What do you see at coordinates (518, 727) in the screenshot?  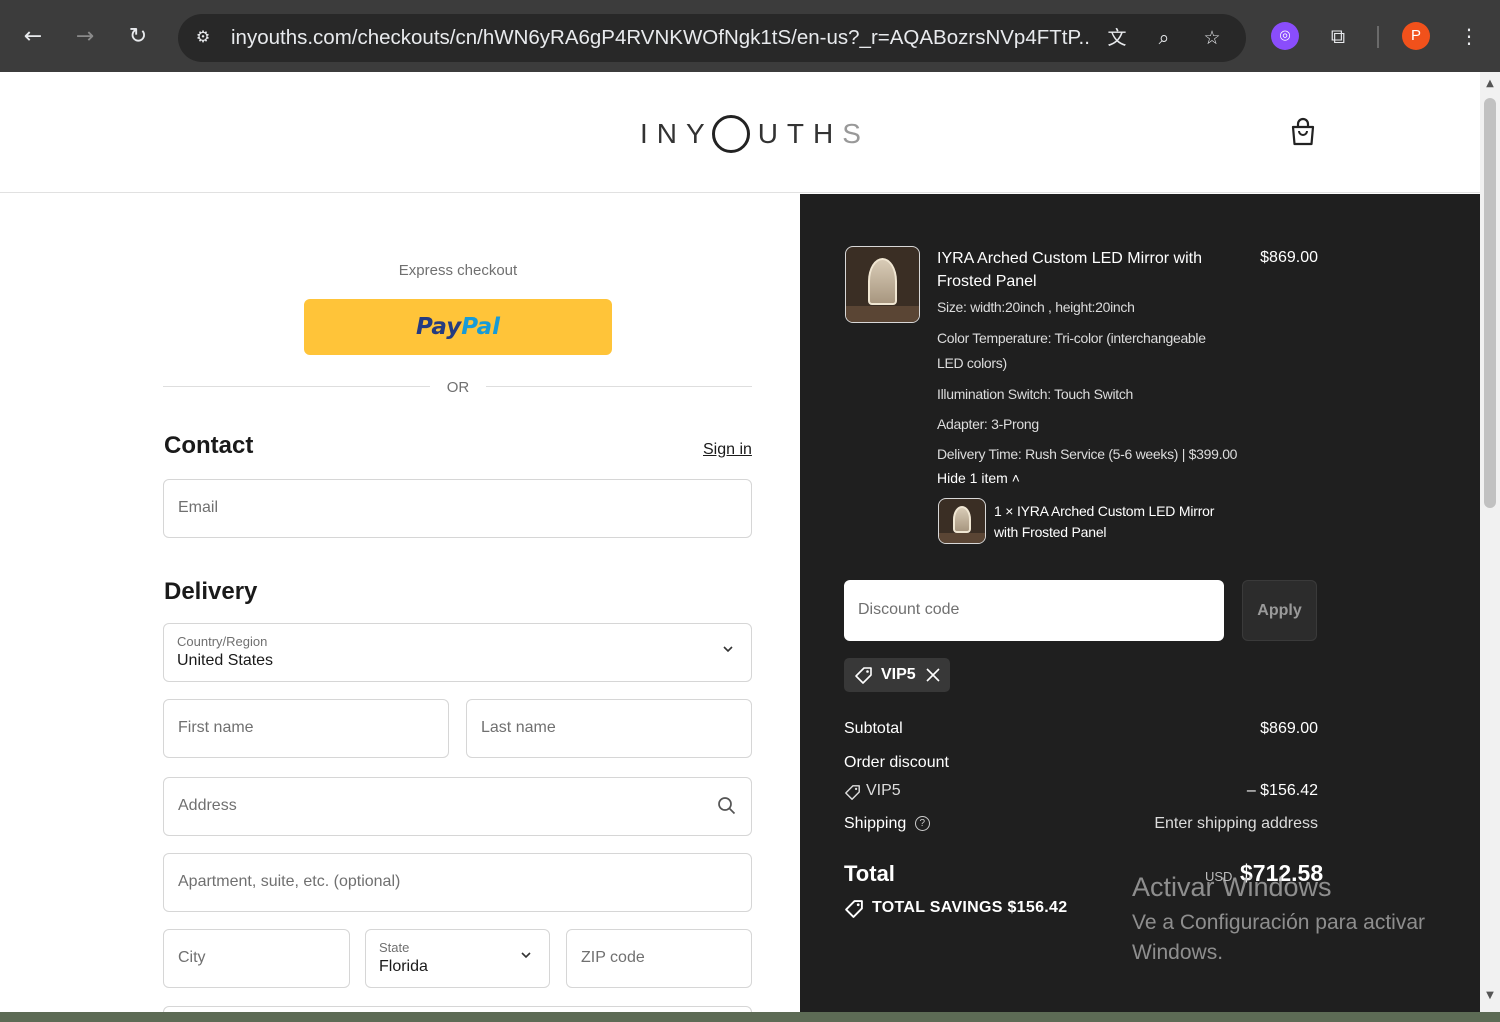 I see `last-name-placeholder: Last name` at bounding box center [518, 727].